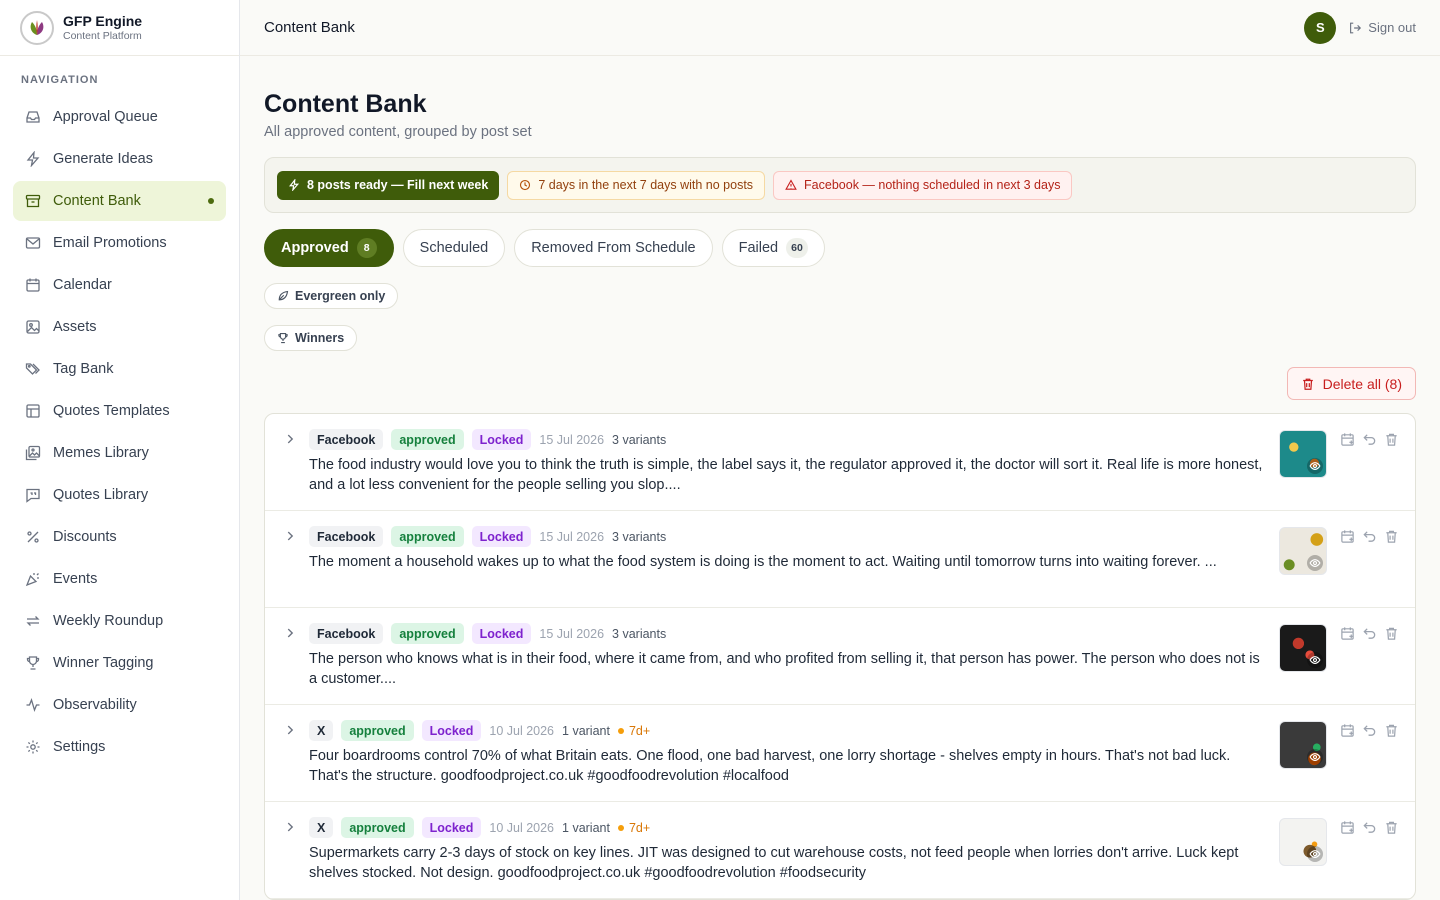  Describe the element at coordinates (85, 537) in the screenshot. I see `sidebar-item-label: Discounts` at that location.